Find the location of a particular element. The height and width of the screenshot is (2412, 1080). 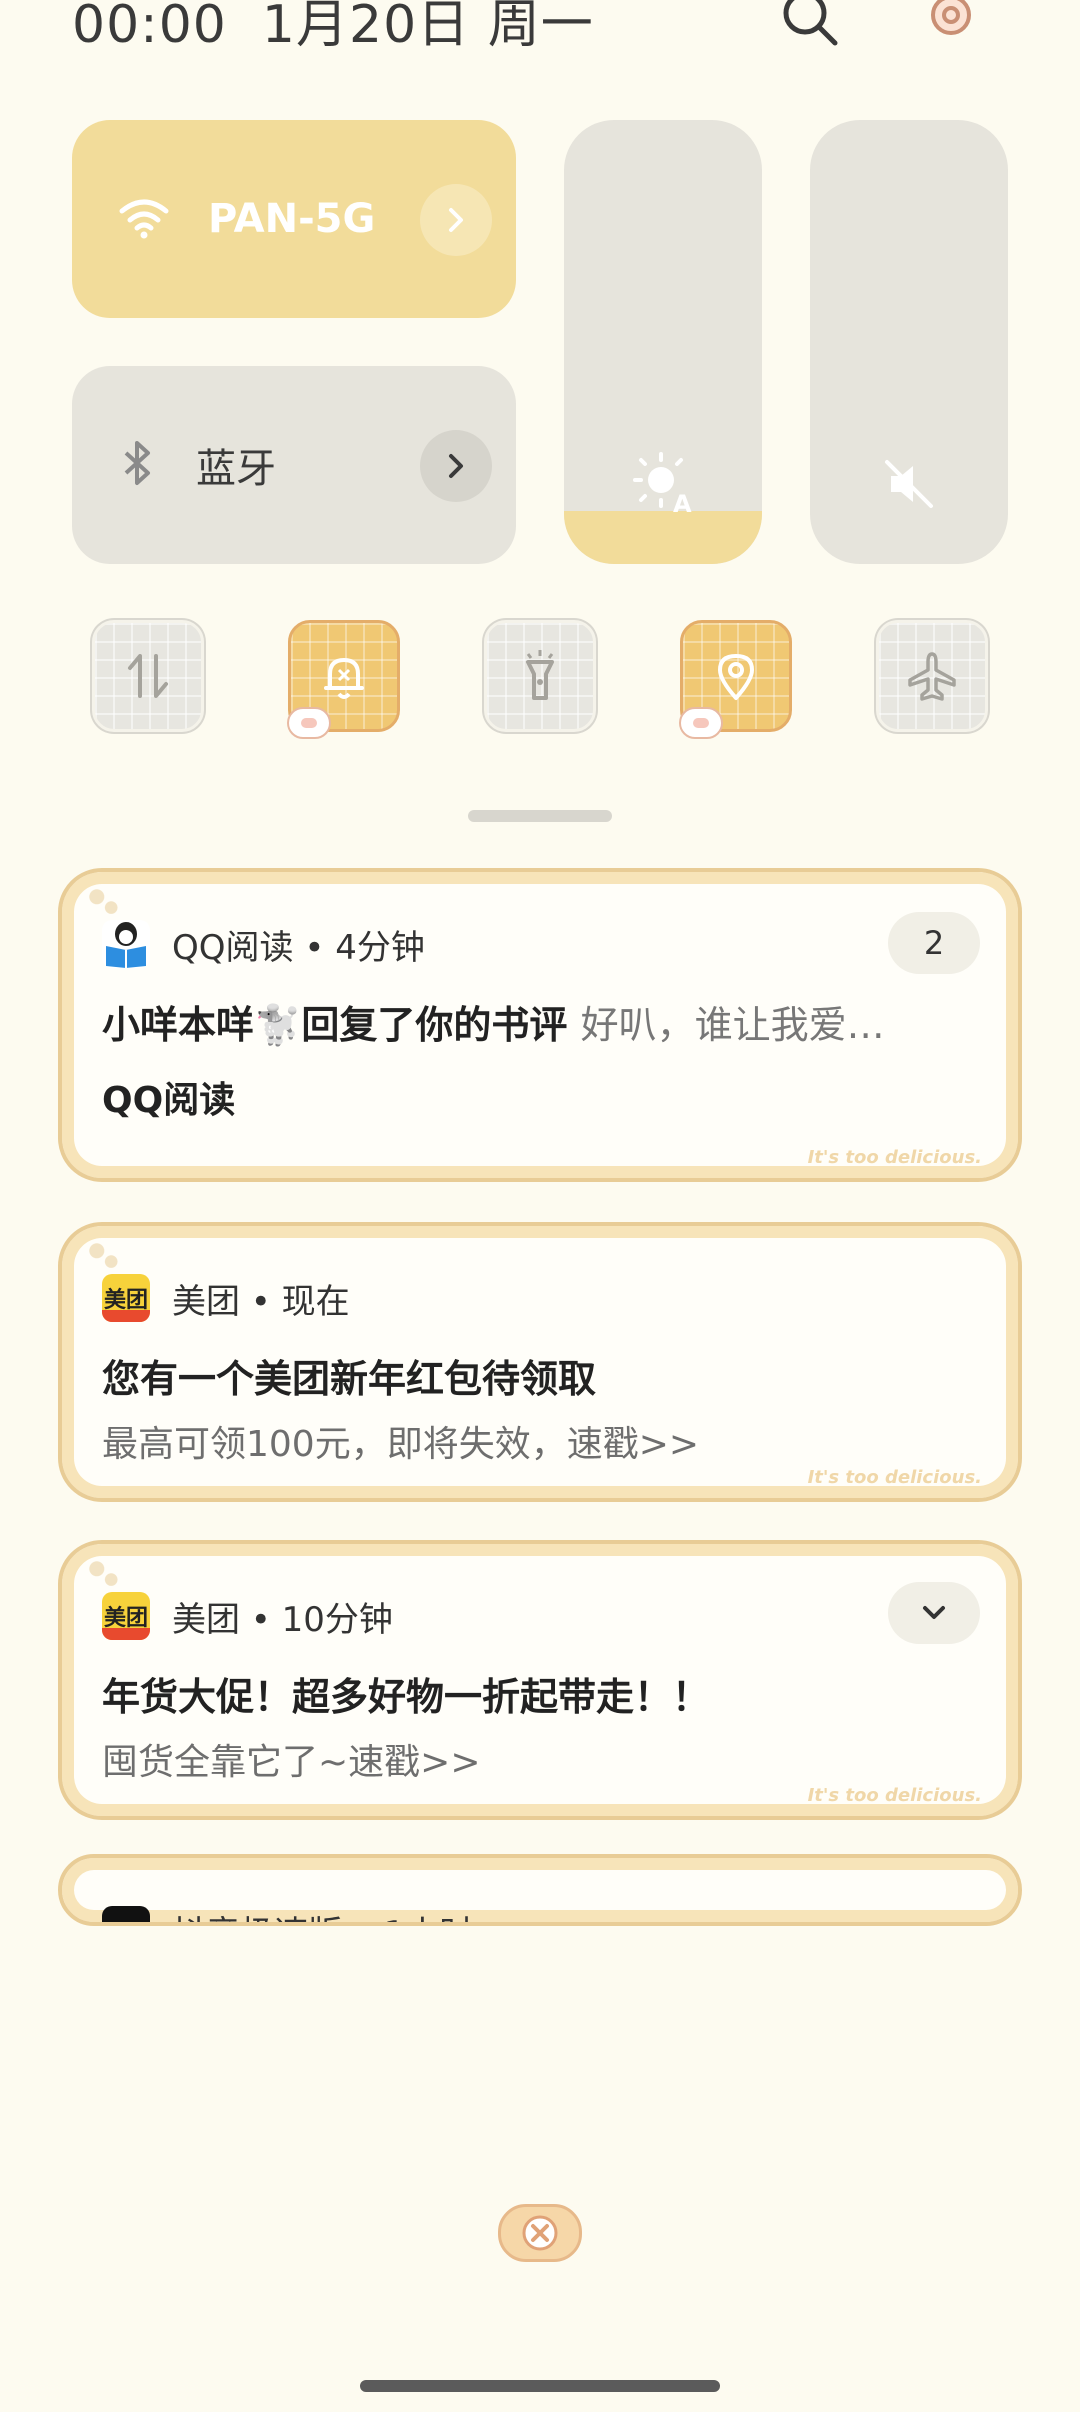

mute-icon is located at coordinates (909, 486).